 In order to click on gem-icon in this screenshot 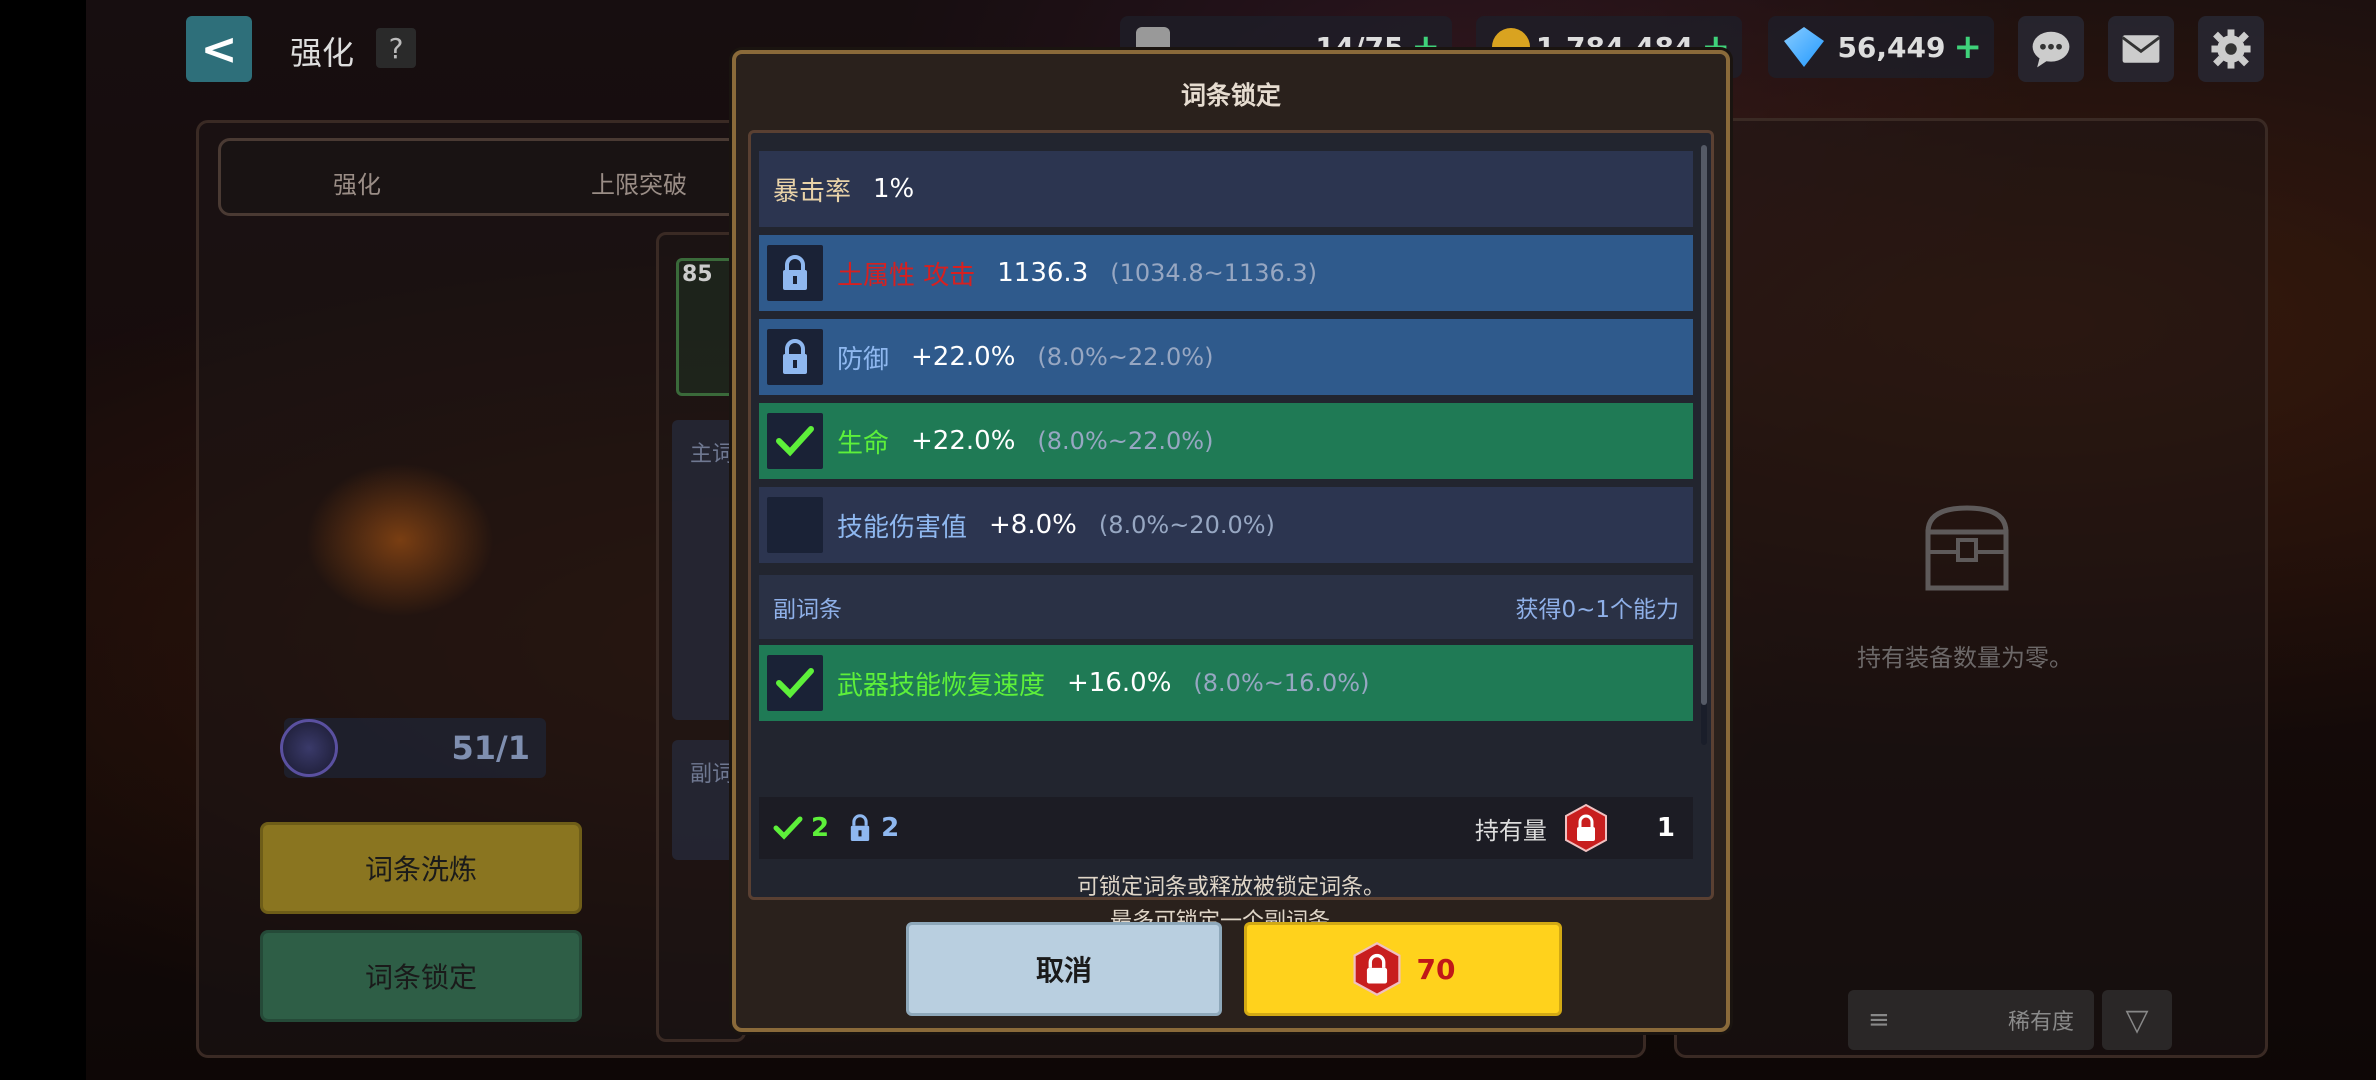, I will do `click(1804, 47)`.